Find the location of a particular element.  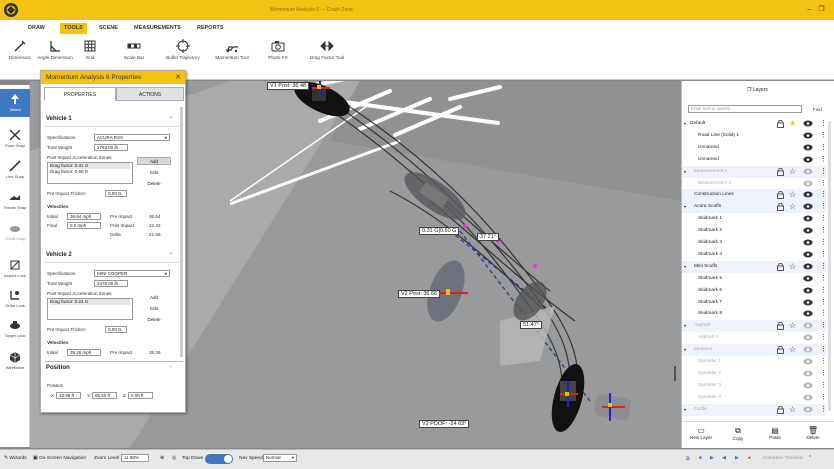

layer-row: Unnamed ⋮ is located at coordinates (754, 148).